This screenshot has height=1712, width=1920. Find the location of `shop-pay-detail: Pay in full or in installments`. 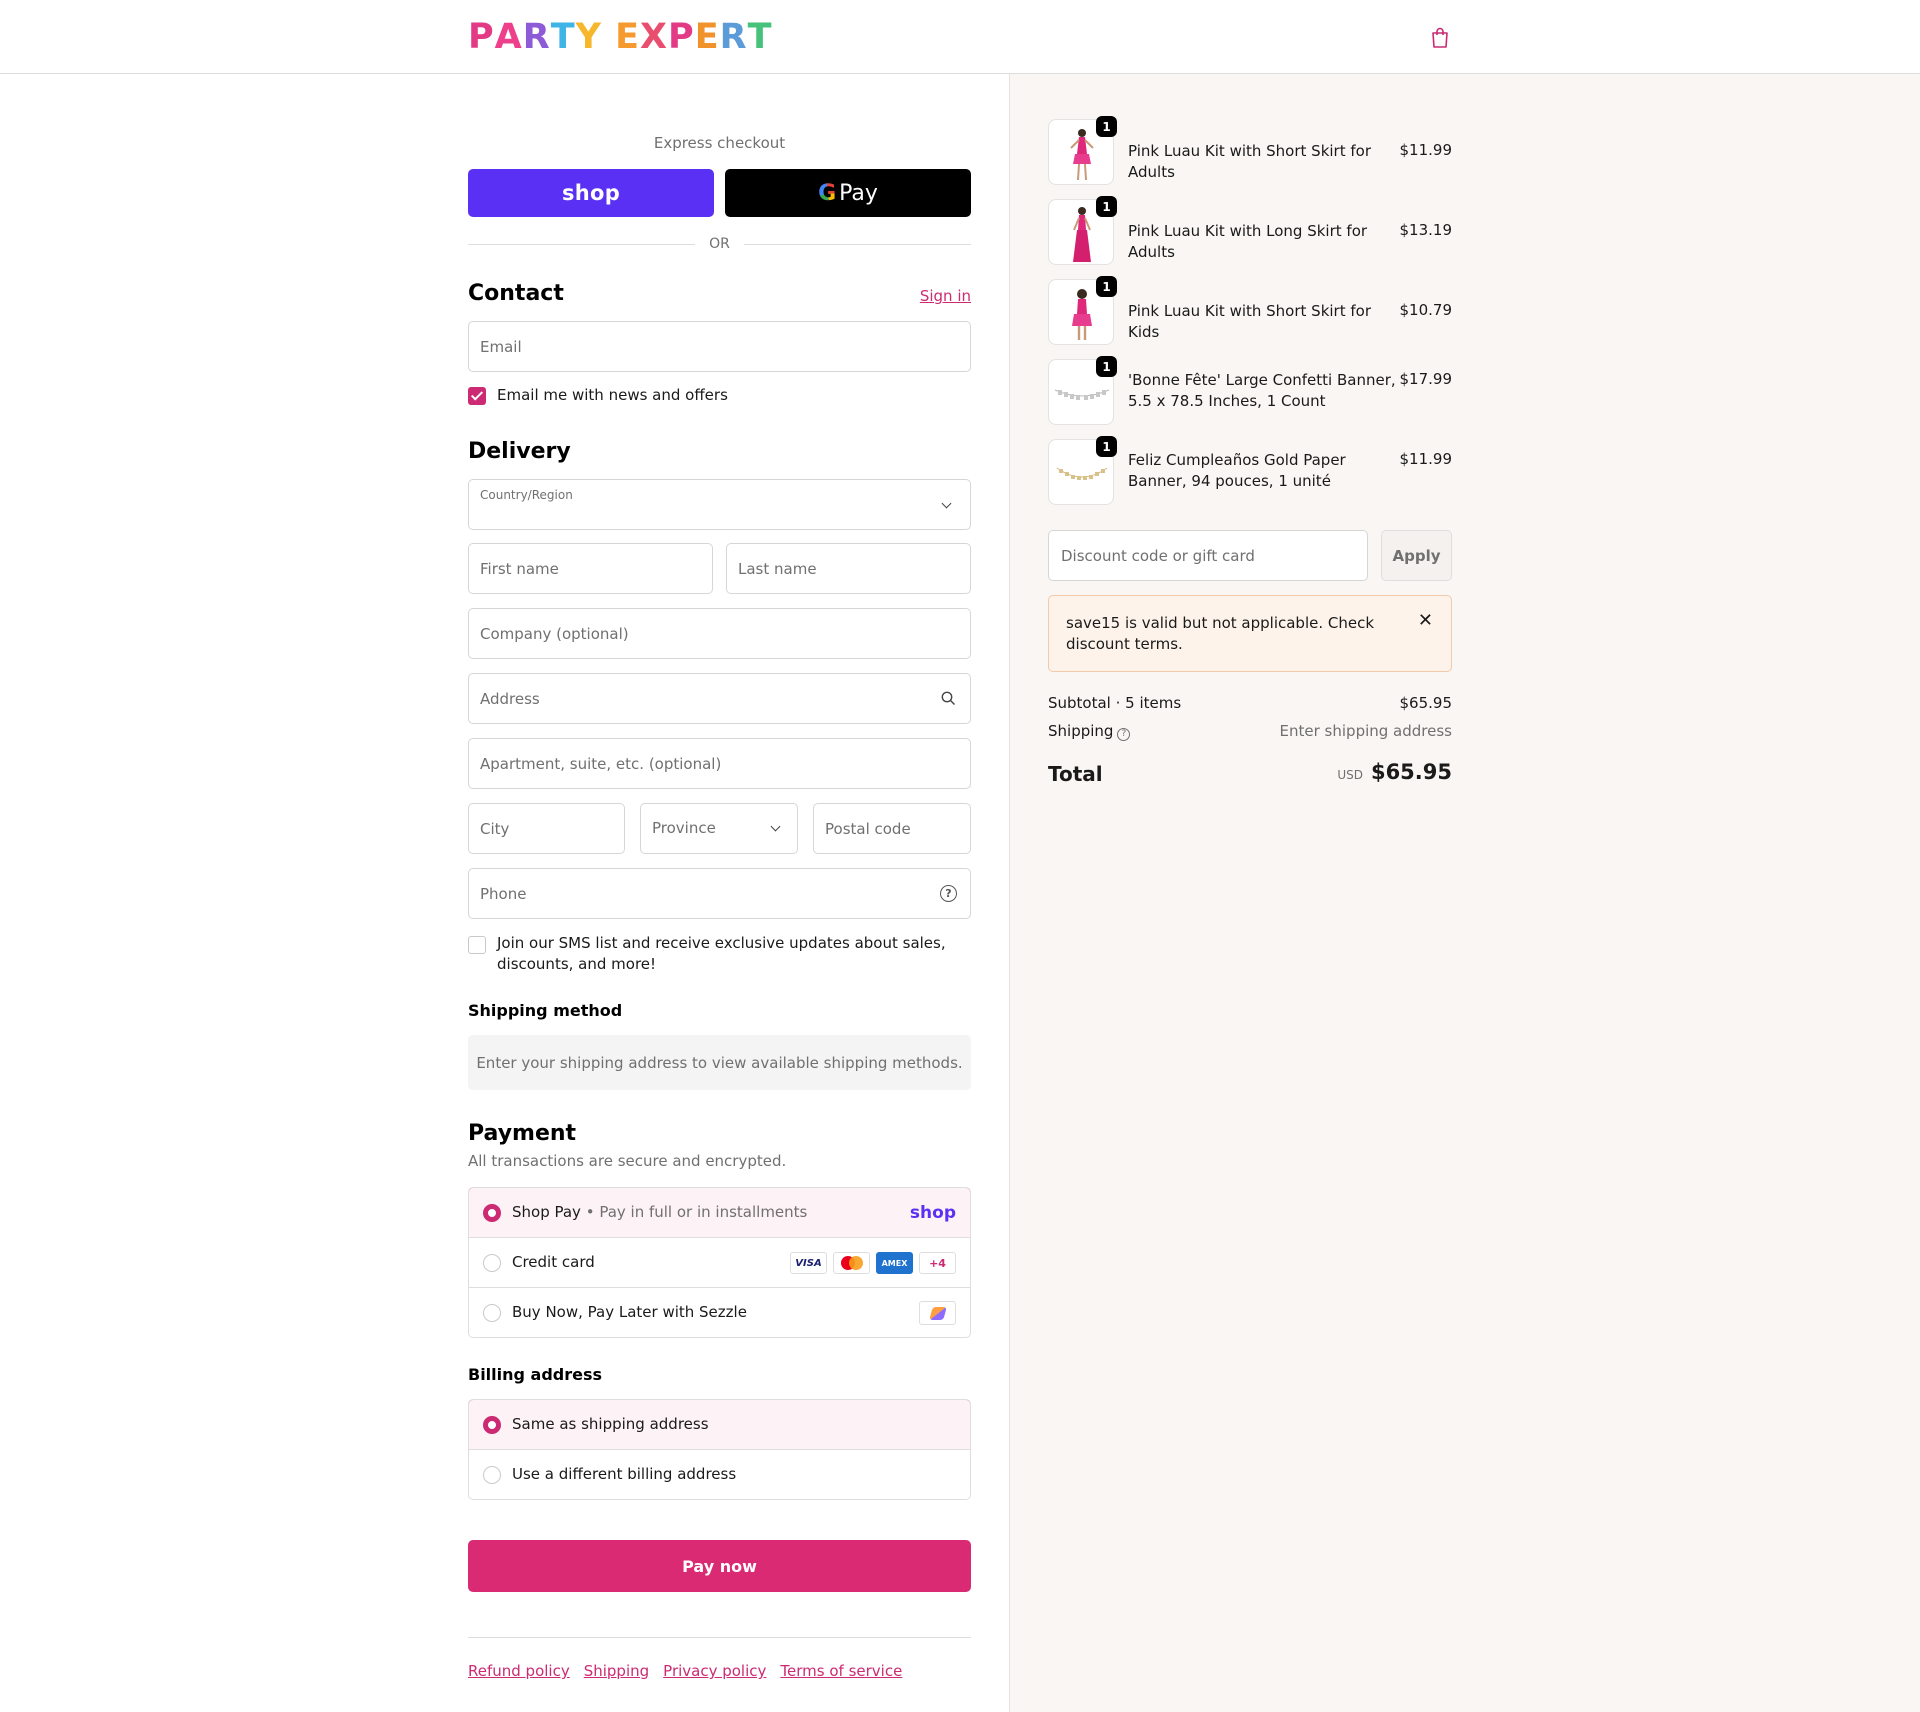

shop-pay-detail: Pay in full or in installments is located at coordinates (703, 1212).